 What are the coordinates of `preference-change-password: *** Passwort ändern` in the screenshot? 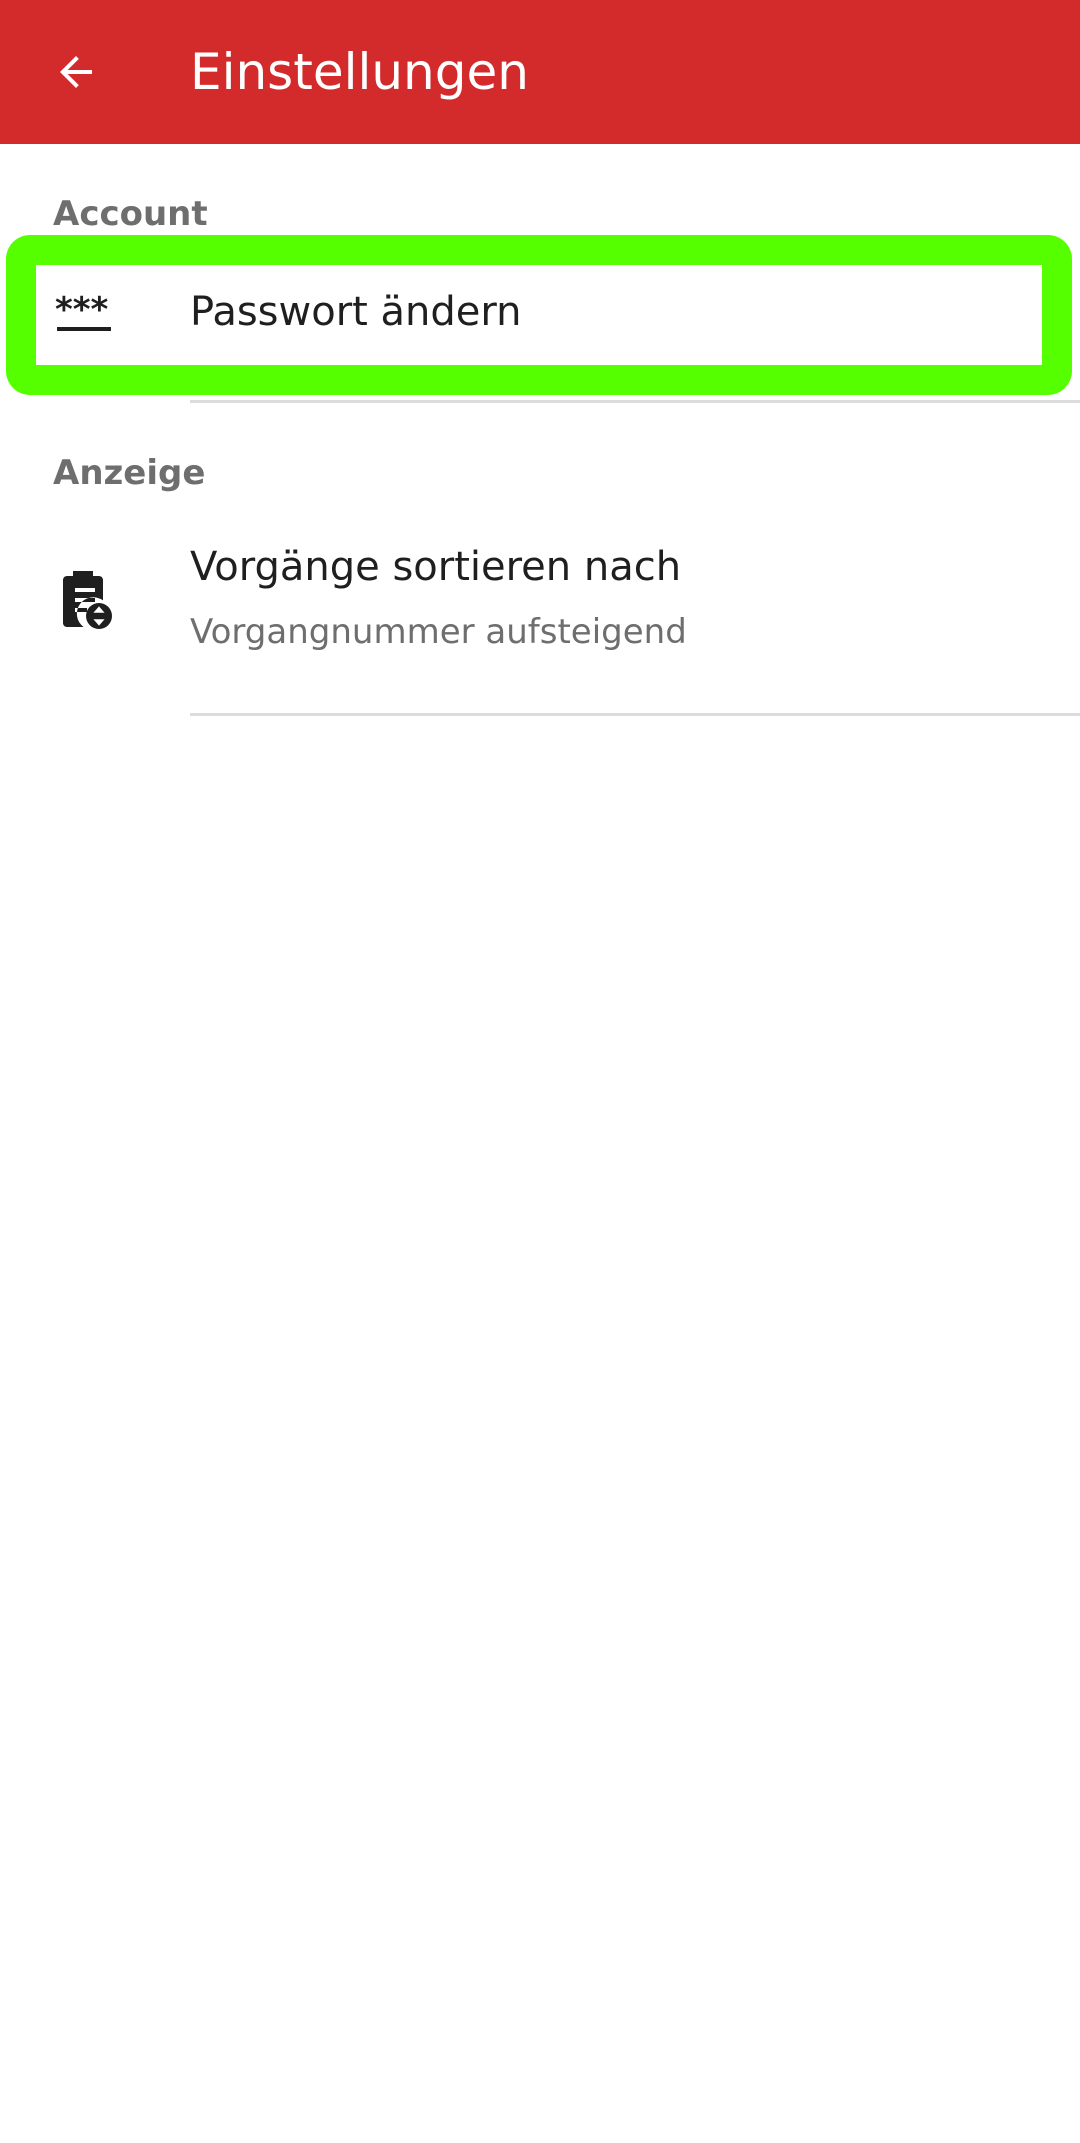 It's located at (540, 315).